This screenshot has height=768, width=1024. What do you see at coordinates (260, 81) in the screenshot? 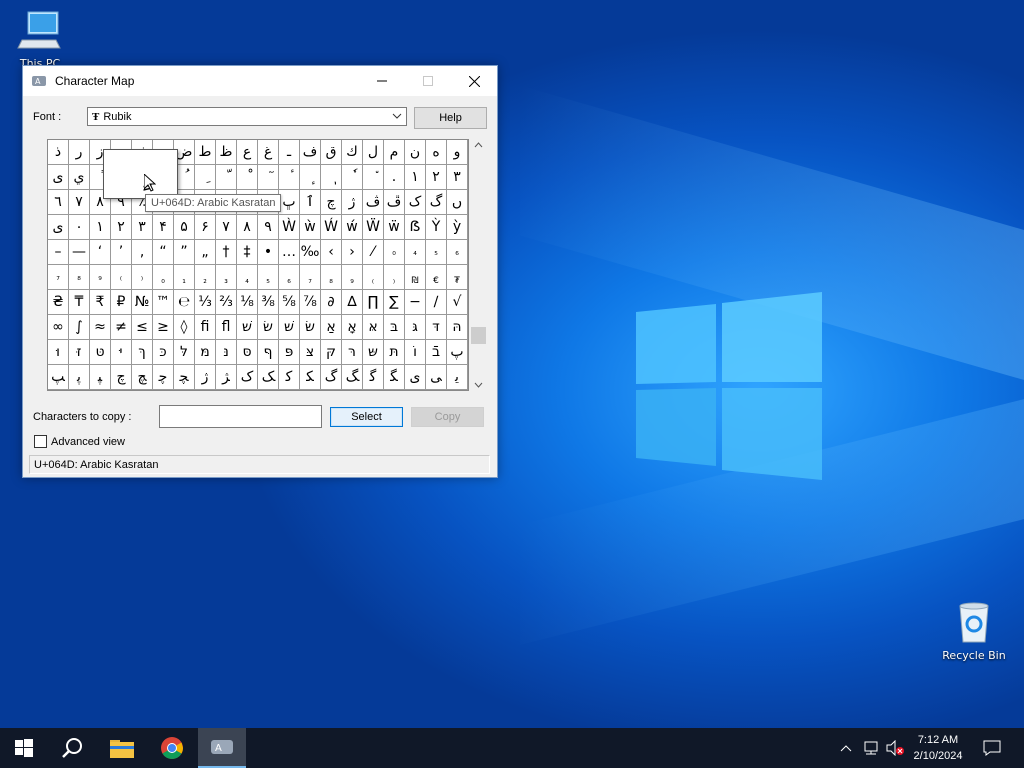
I see `title-bar: A Character Map` at bounding box center [260, 81].